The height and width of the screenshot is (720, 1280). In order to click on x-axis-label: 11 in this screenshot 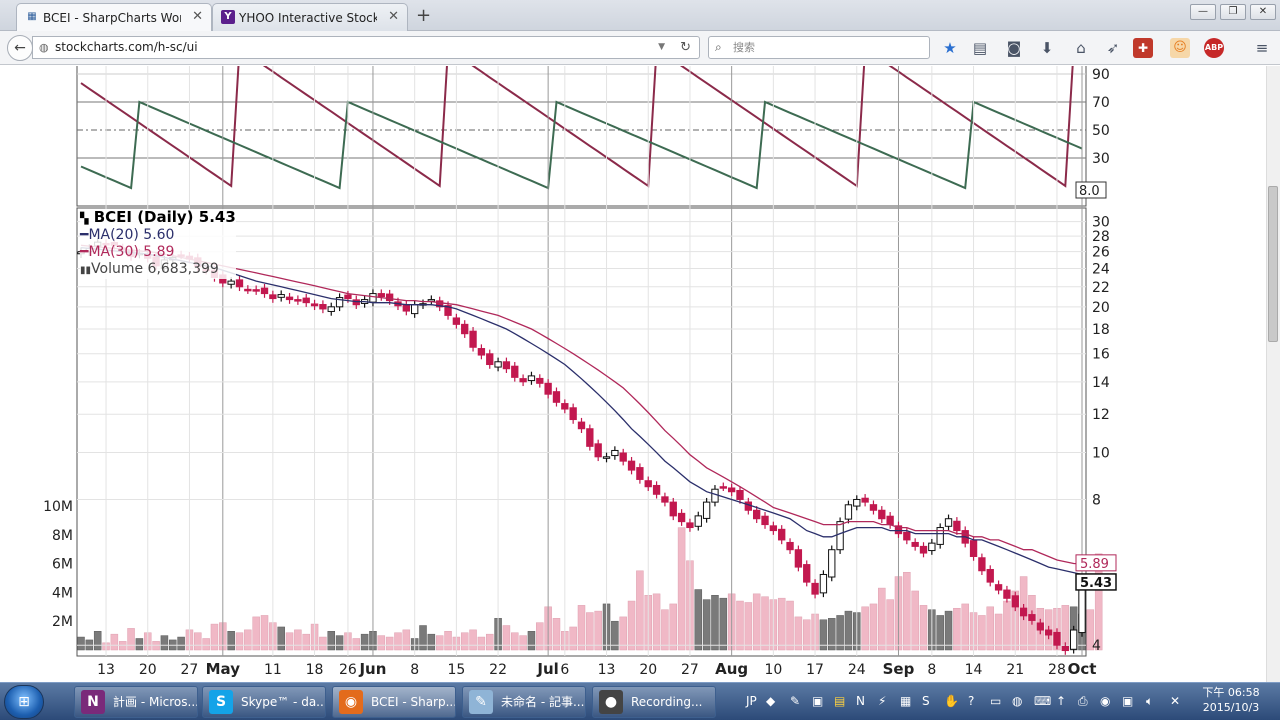, I will do `click(273, 670)`.